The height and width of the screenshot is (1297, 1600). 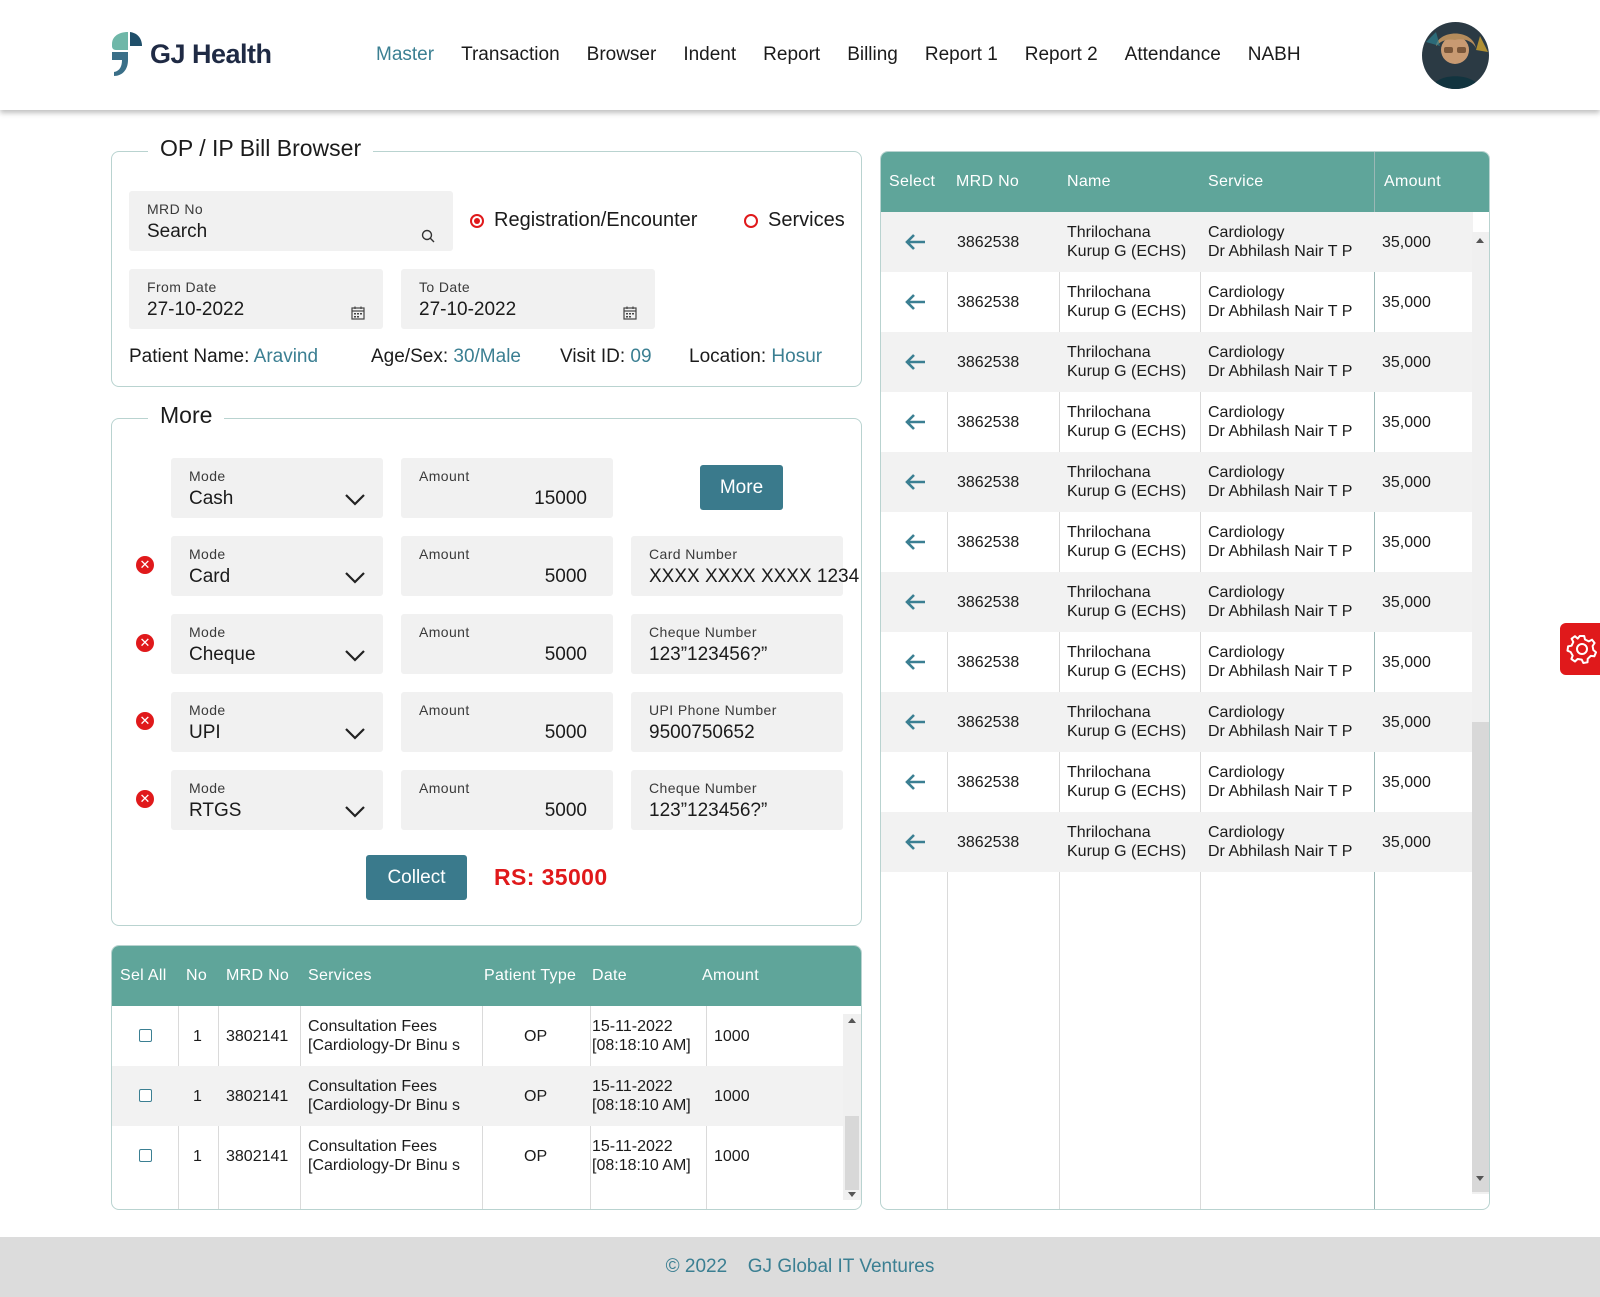 I want to click on radio-registration: Registration/Encounter, so click(x=583, y=220).